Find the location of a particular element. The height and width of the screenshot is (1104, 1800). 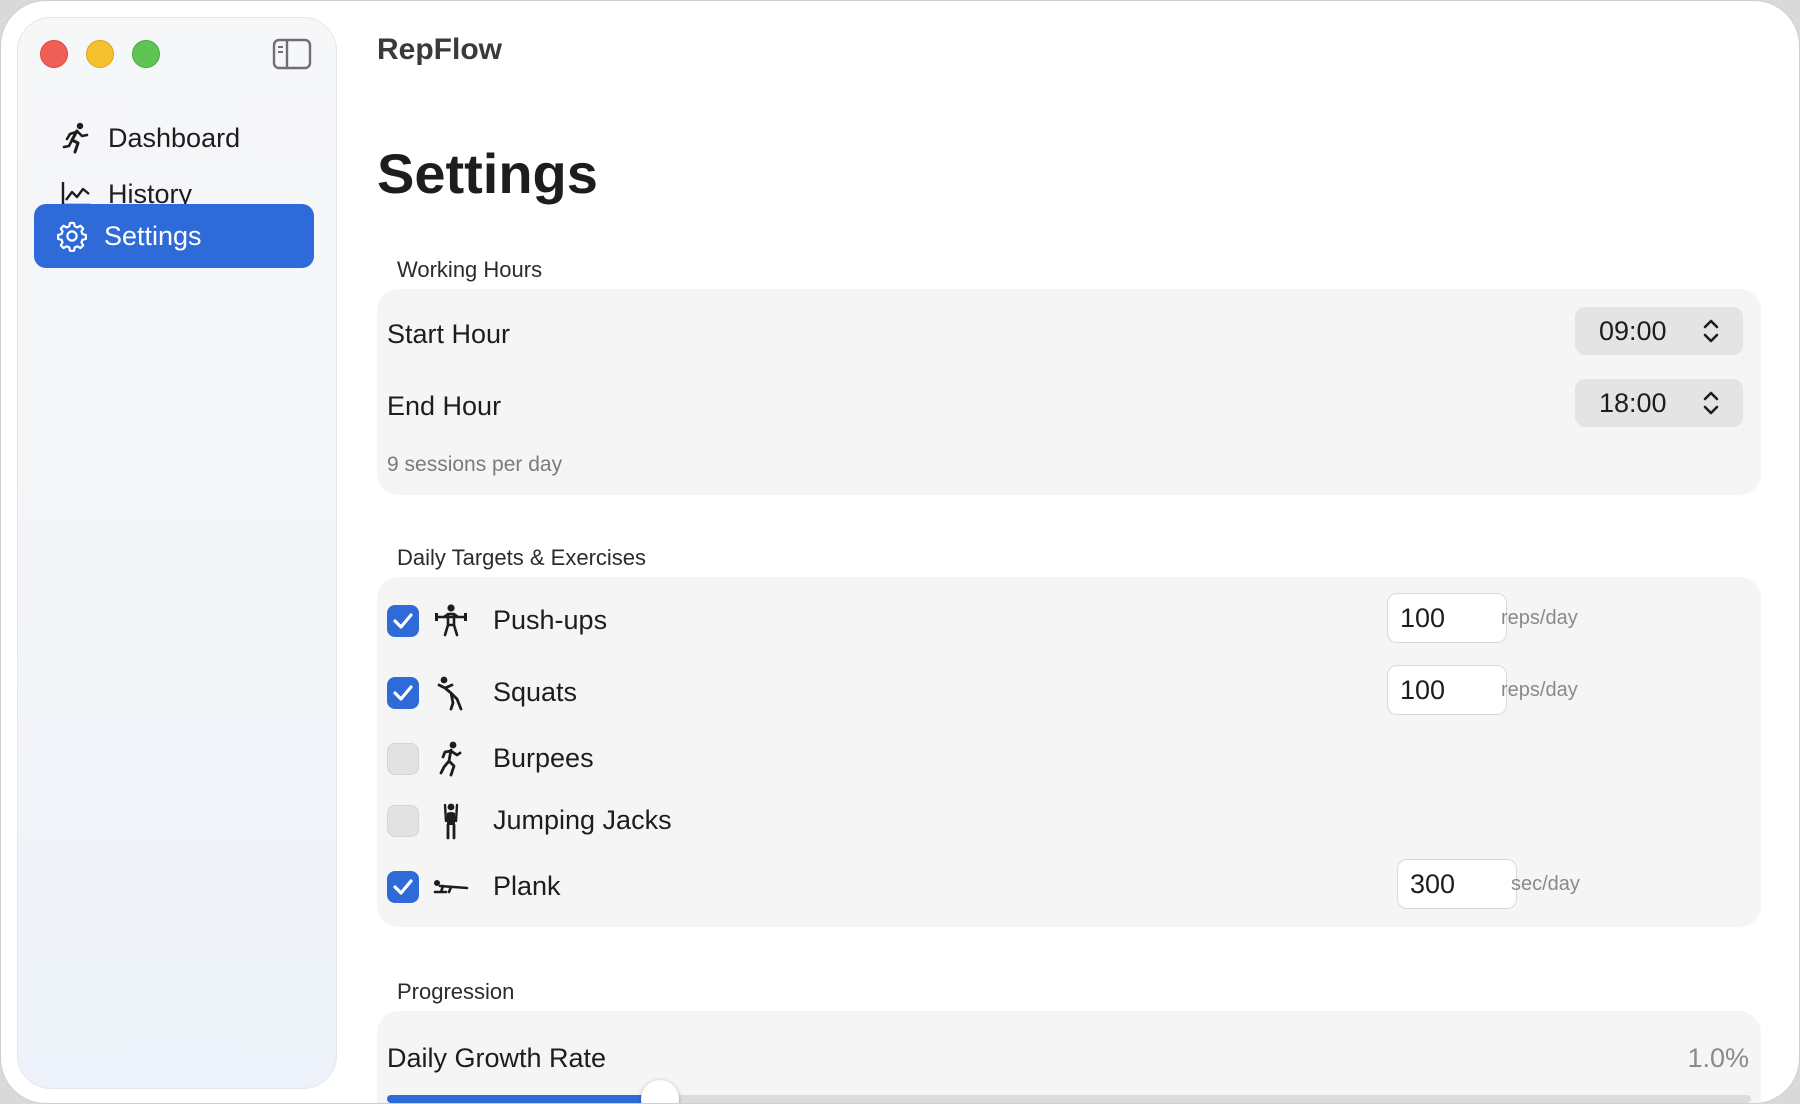

sessions-per-day-hint: 9 sessions per day is located at coordinates (475, 464).